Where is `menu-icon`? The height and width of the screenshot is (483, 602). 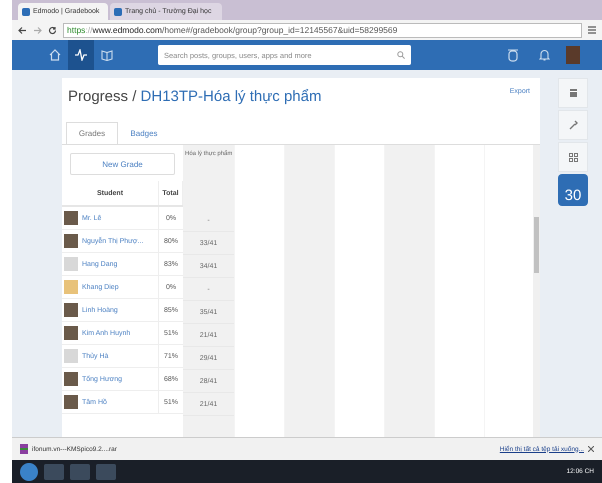 menu-icon is located at coordinates (592, 30).